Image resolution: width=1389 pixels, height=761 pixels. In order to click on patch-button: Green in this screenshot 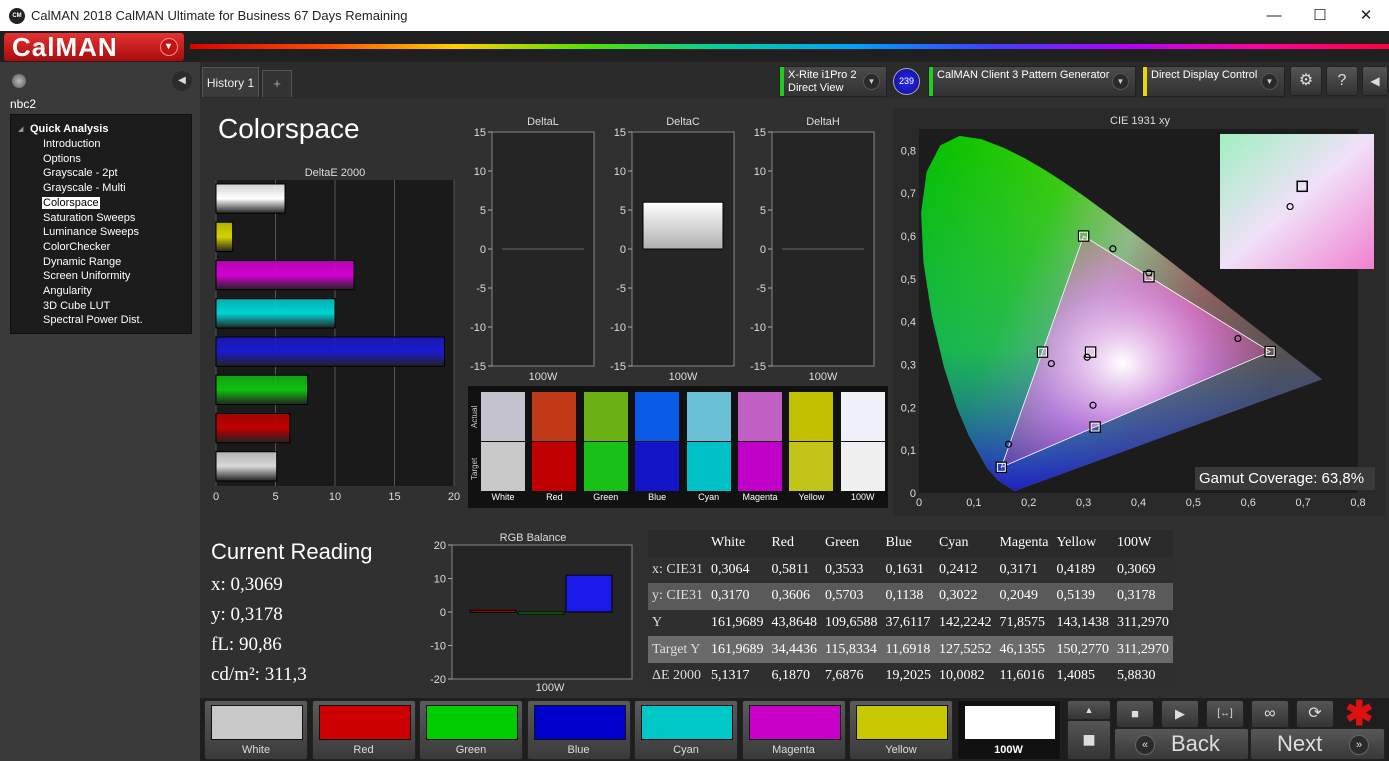, I will do `click(471, 730)`.